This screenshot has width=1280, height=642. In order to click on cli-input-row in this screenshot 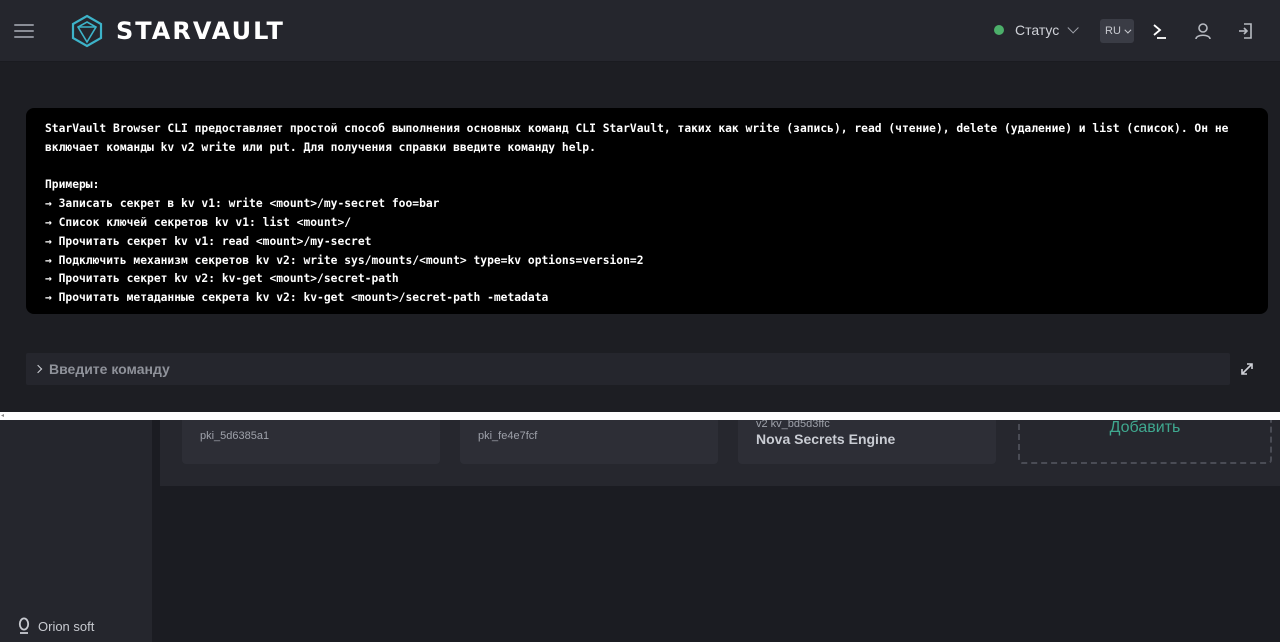, I will do `click(628, 369)`.